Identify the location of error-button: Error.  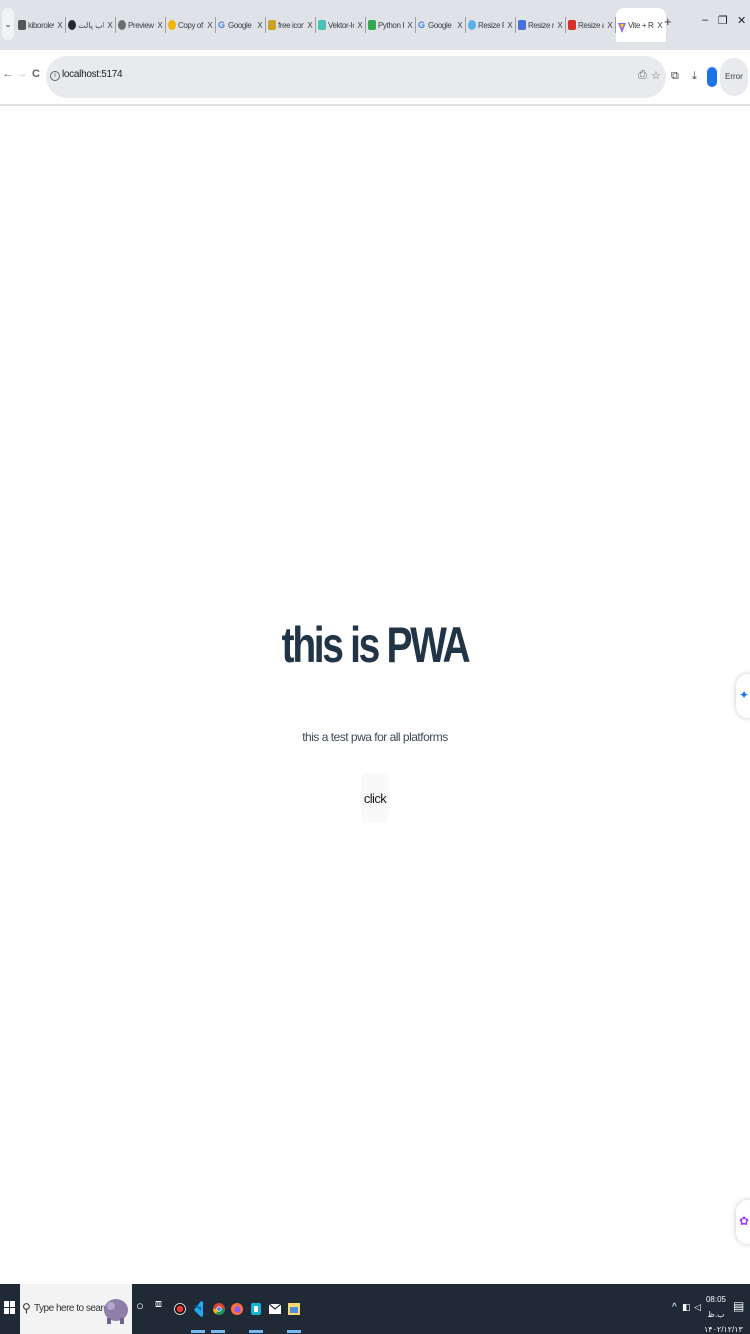
(734, 77).